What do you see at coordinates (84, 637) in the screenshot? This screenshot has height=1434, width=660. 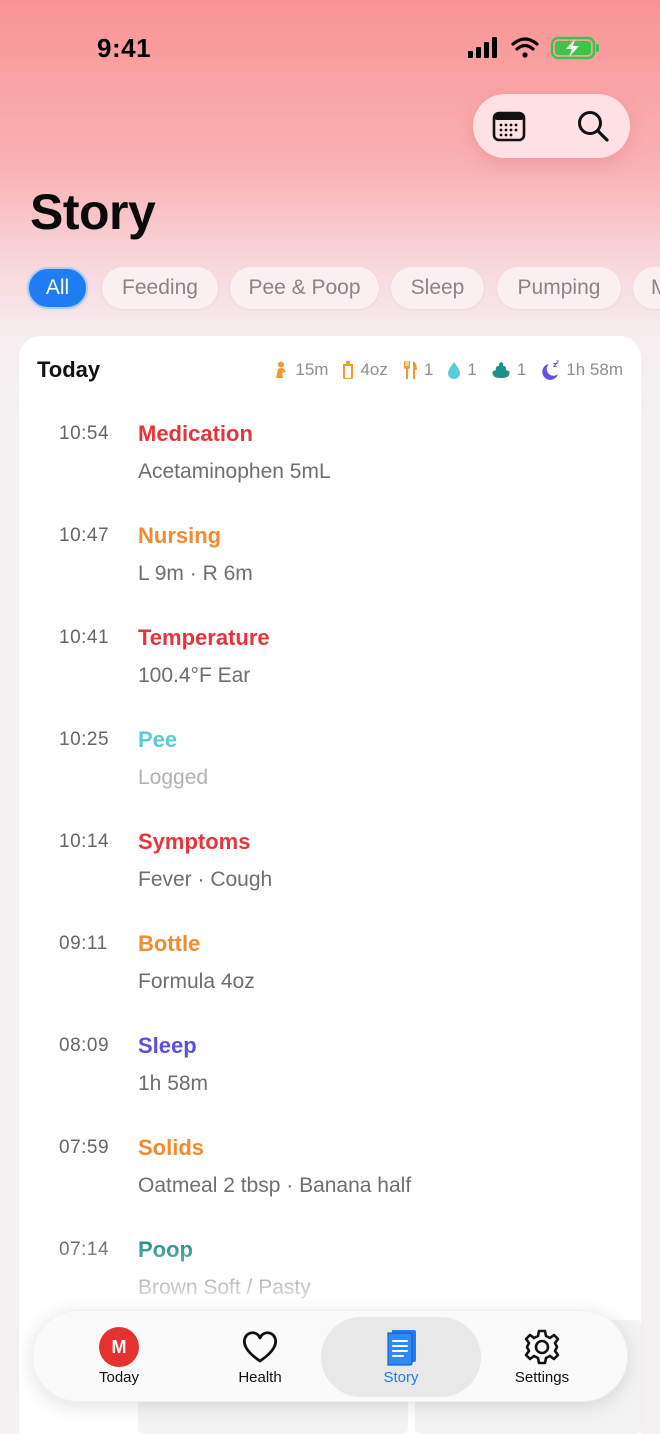 I see `entry-time: 10:41` at bounding box center [84, 637].